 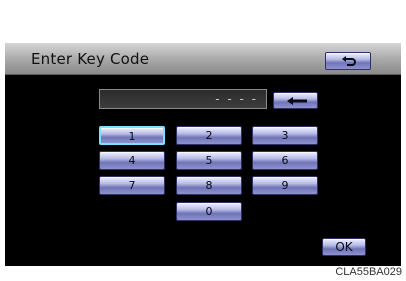 I want to click on back-arrow-icon, so click(x=349, y=61).